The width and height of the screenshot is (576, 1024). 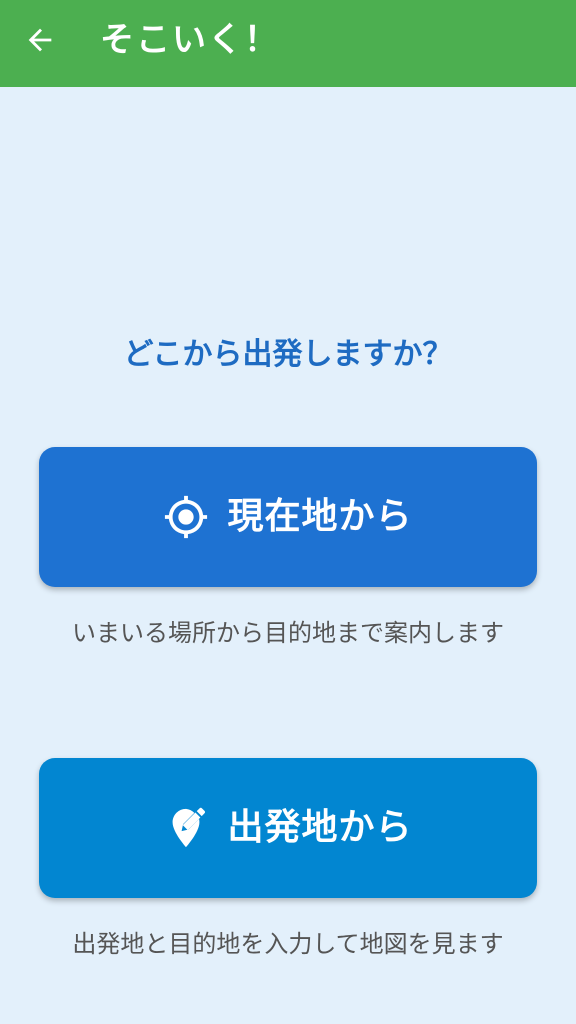 What do you see at coordinates (288, 43) in the screenshot?
I see `app-bar: そこいく！` at bounding box center [288, 43].